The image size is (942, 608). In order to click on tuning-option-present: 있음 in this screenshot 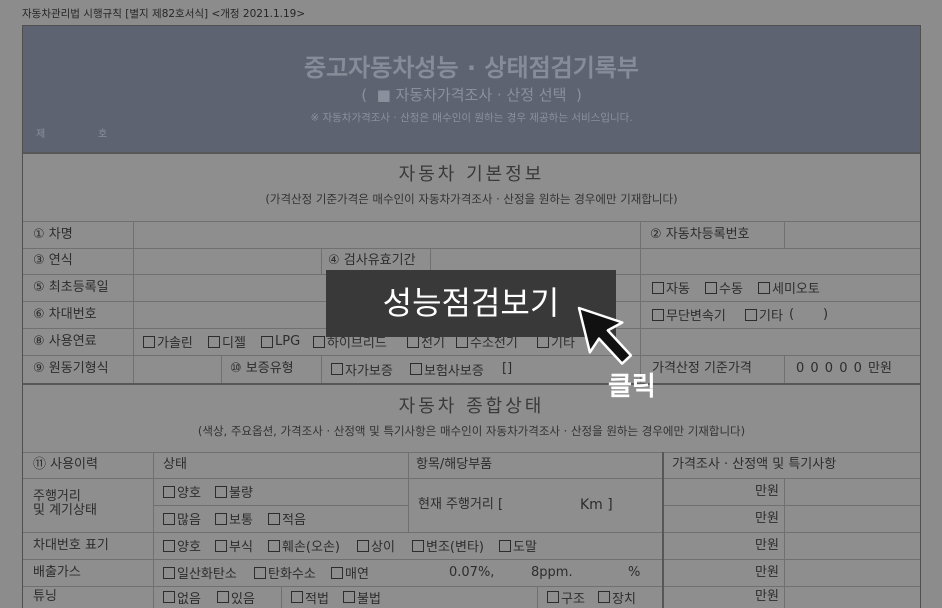, I will do `click(236, 597)`.